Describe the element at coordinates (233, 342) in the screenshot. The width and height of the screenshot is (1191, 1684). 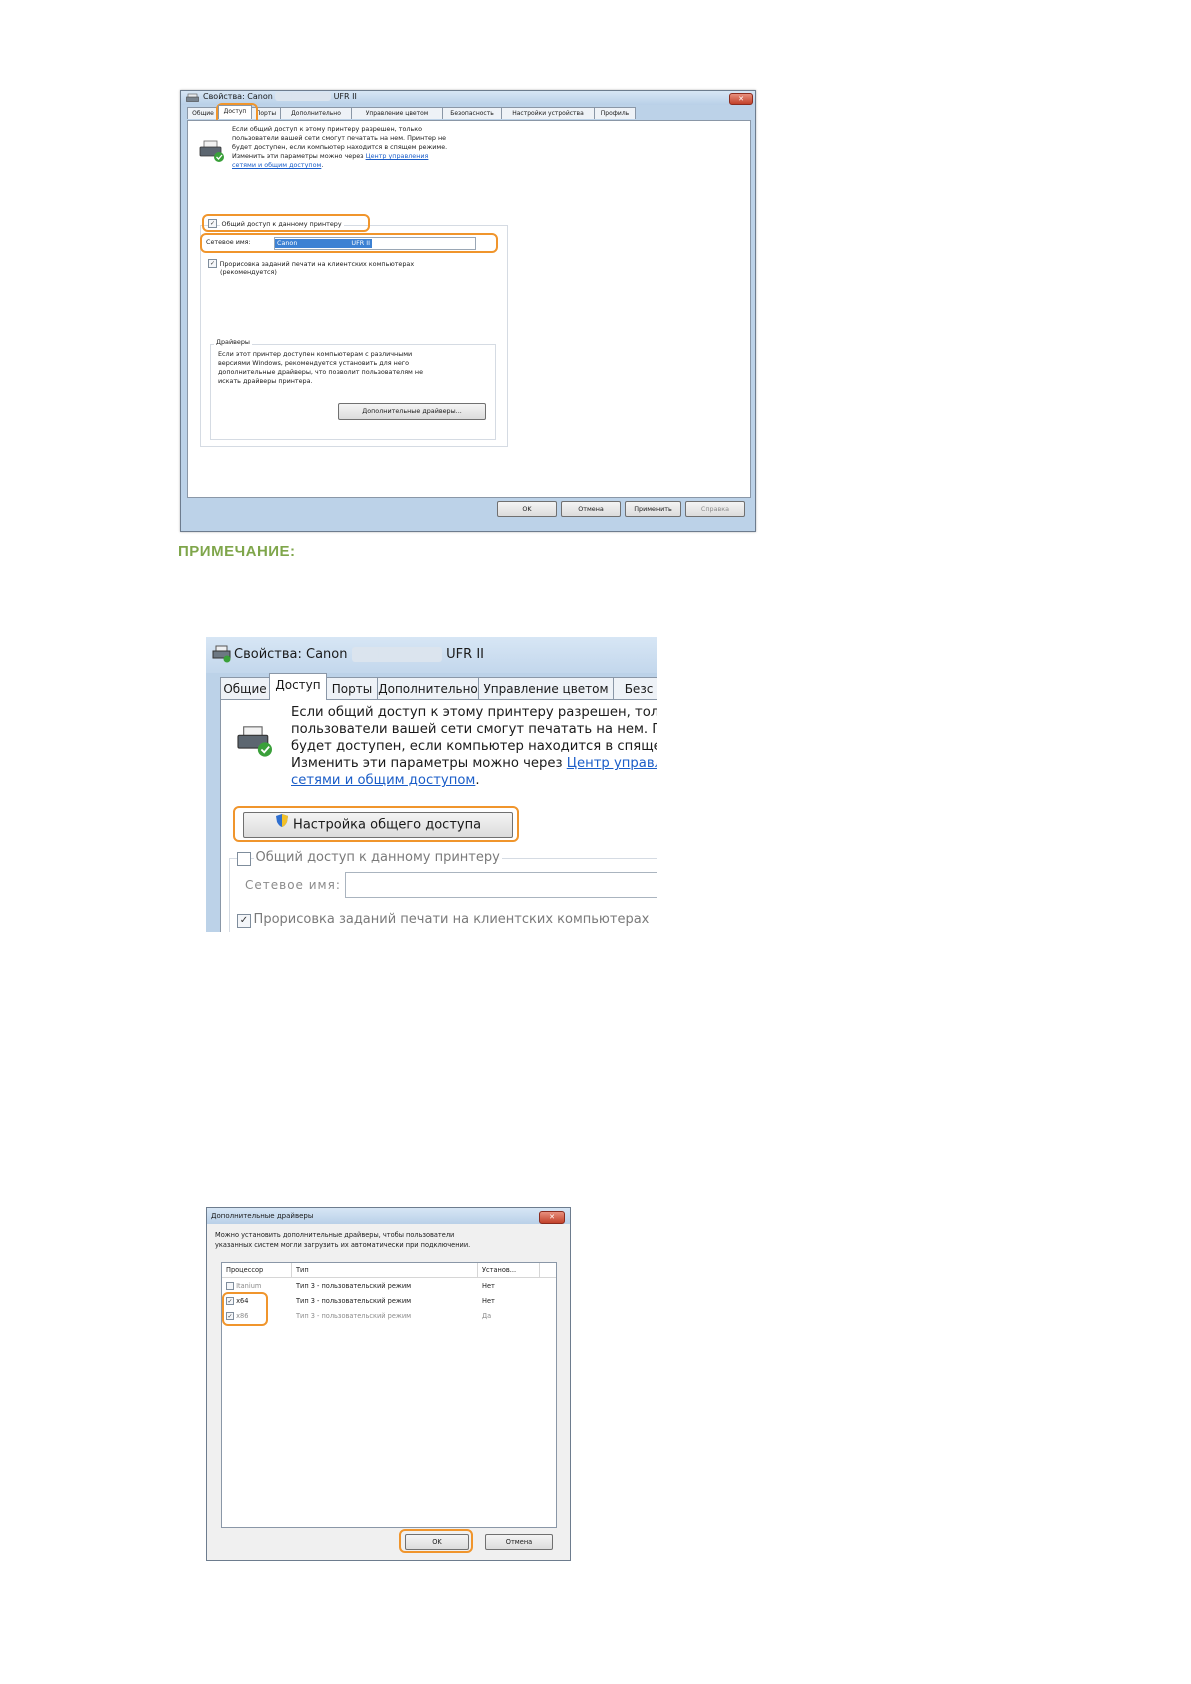
I see `drivers-legend: Драйверы` at that location.